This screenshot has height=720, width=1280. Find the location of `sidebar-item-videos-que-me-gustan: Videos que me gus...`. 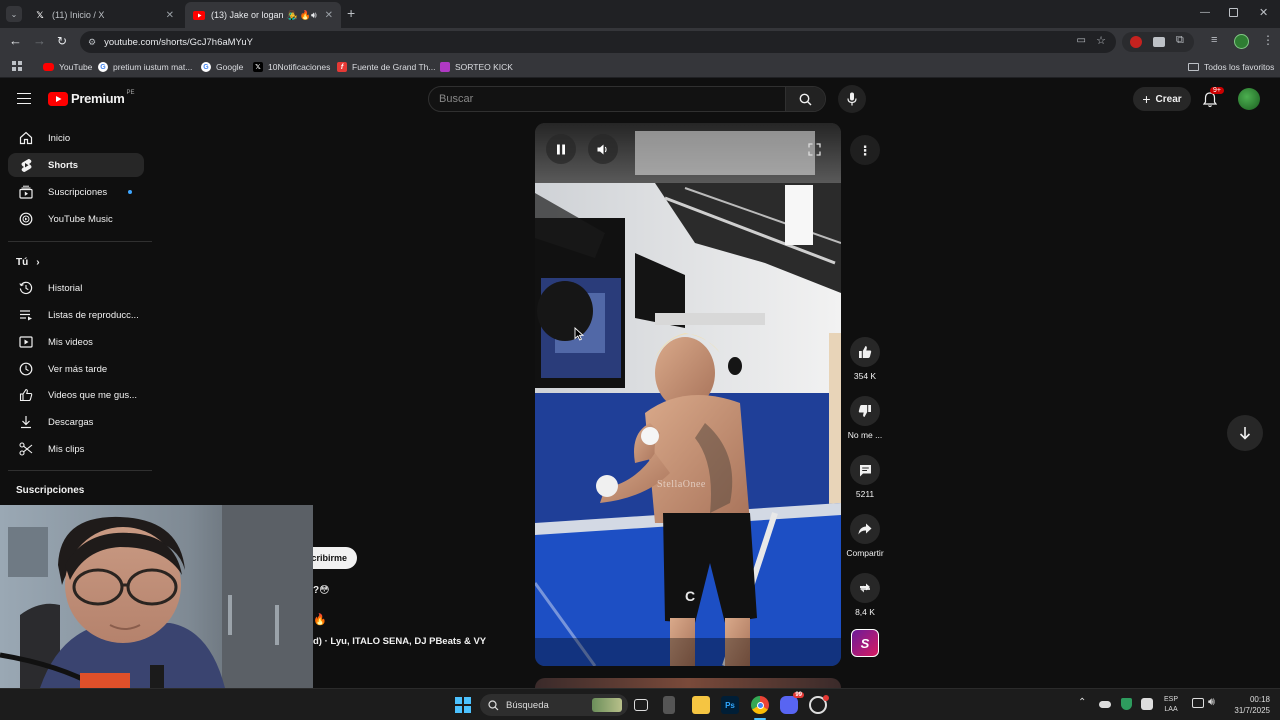

sidebar-item-videos-que-me-gustan: Videos que me gus... is located at coordinates (76, 395).